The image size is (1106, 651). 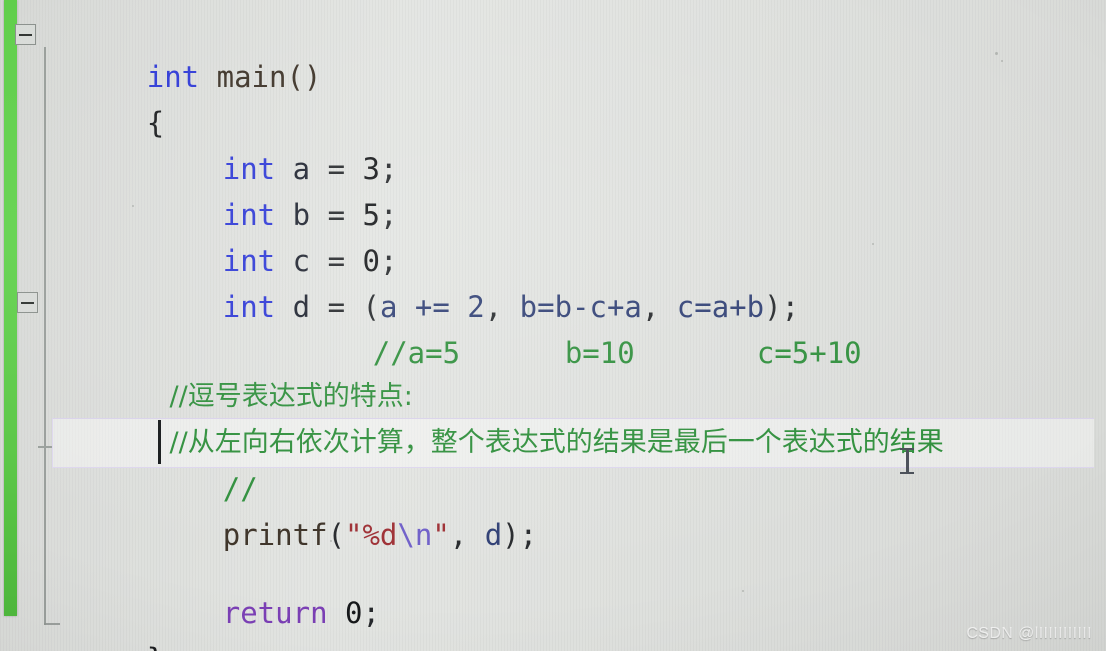 What do you see at coordinates (612, 281) in the screenshot?
I see `code-line-6: int d = (a += 2, b=b-c+a, c=a+b);` at bounding box center [612, 281].